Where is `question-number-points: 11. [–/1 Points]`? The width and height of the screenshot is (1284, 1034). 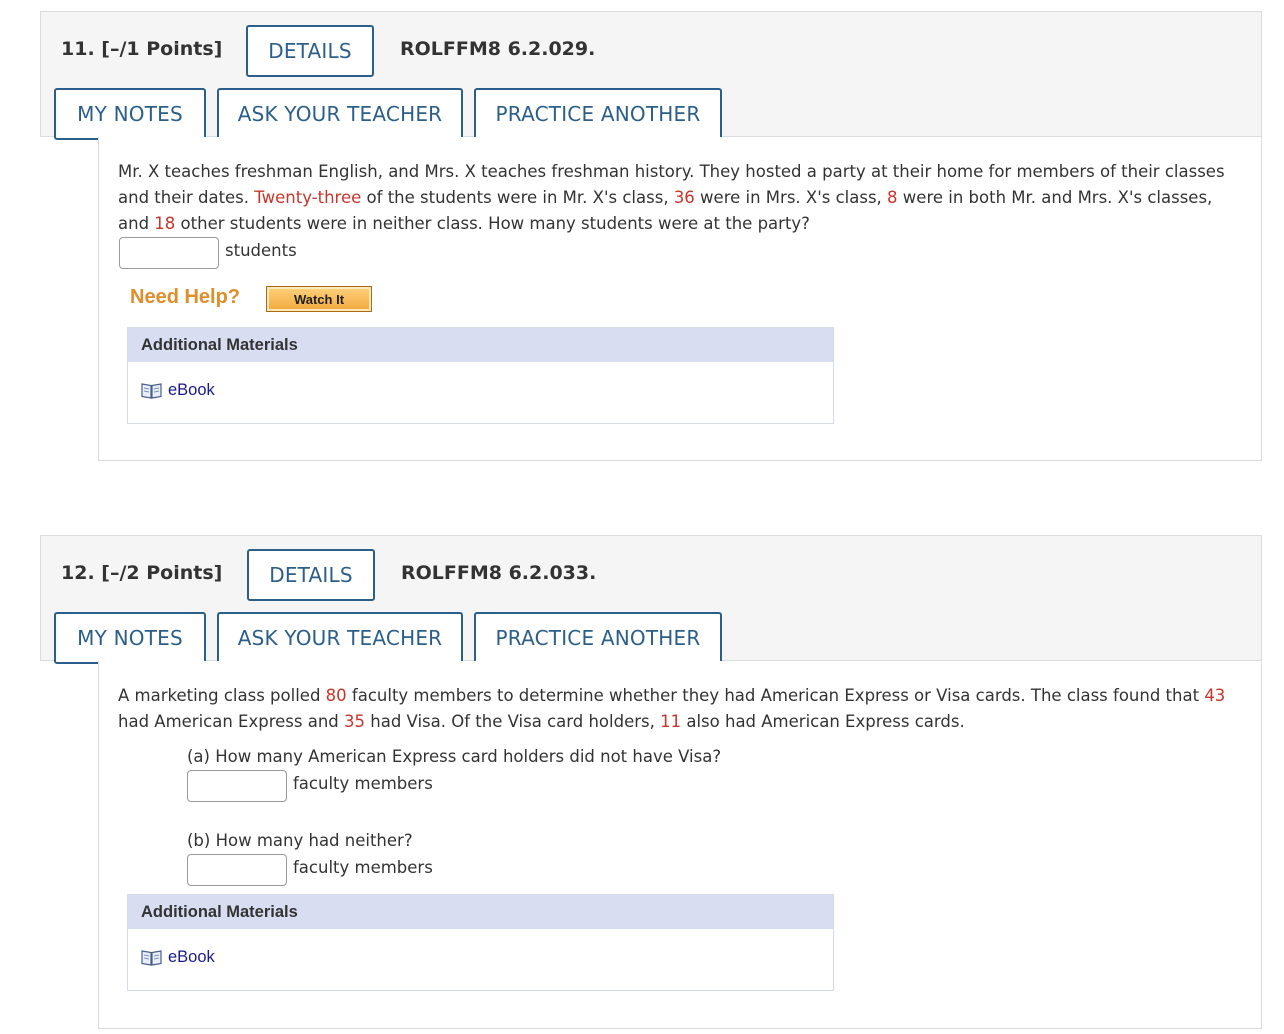 question-number-points: 11. [–/1 Points] is located at coordinates (141, 49).